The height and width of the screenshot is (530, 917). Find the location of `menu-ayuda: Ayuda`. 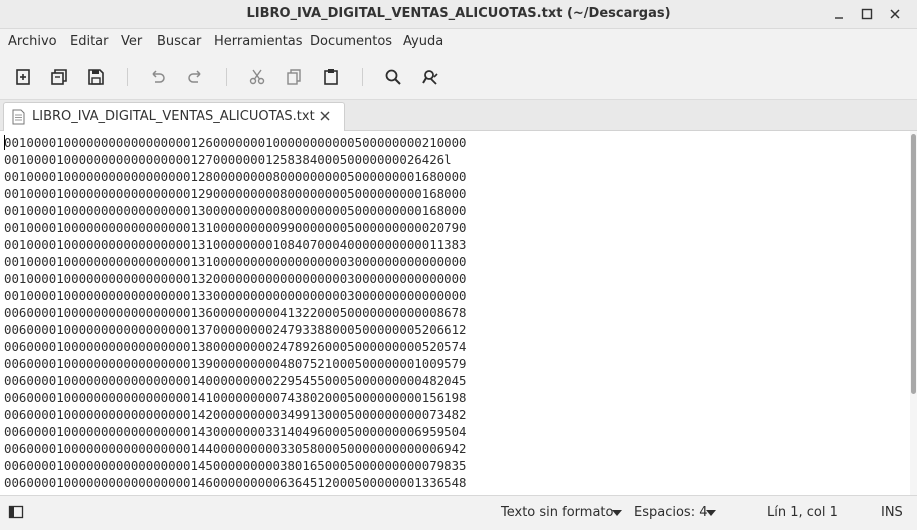

menu-ayuda: Ayuda is located at coordinates (423, 41).